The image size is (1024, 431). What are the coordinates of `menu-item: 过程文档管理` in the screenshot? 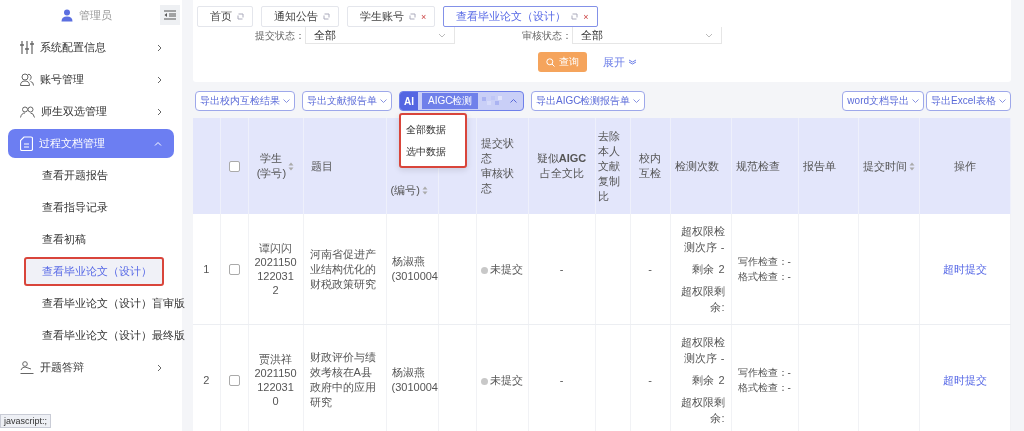 It's located at (91, 143).